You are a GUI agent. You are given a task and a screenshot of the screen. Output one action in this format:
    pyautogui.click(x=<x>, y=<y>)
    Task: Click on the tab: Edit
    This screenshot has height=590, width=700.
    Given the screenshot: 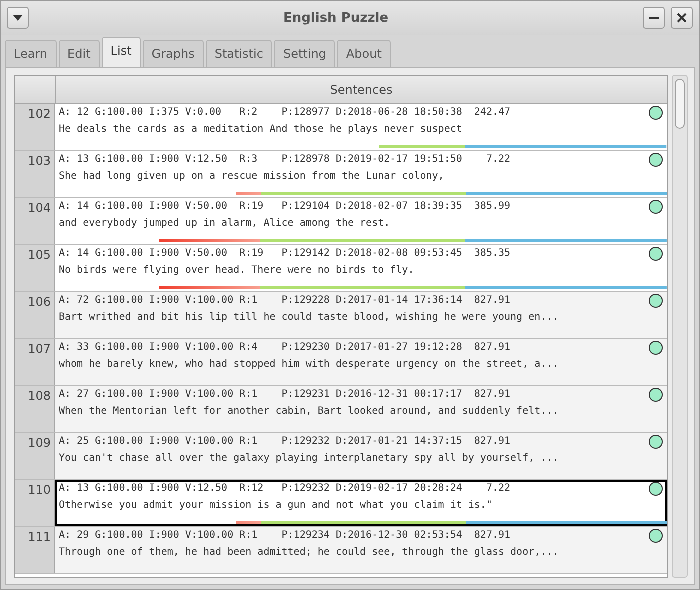 What is the action you would take?
    pyautogui.click(x=79, y=53)
    